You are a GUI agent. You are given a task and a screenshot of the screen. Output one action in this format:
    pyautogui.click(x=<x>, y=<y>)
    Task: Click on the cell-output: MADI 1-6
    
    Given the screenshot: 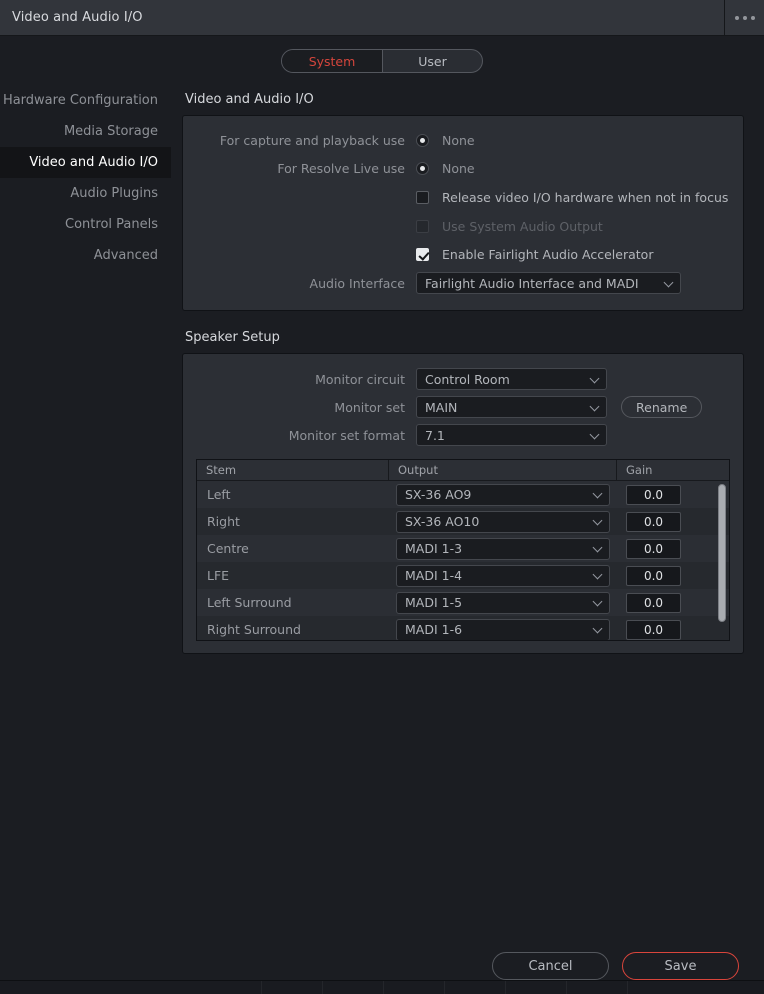 What is the action you would take?
    pyautogui.click(x=503, y=629)
    